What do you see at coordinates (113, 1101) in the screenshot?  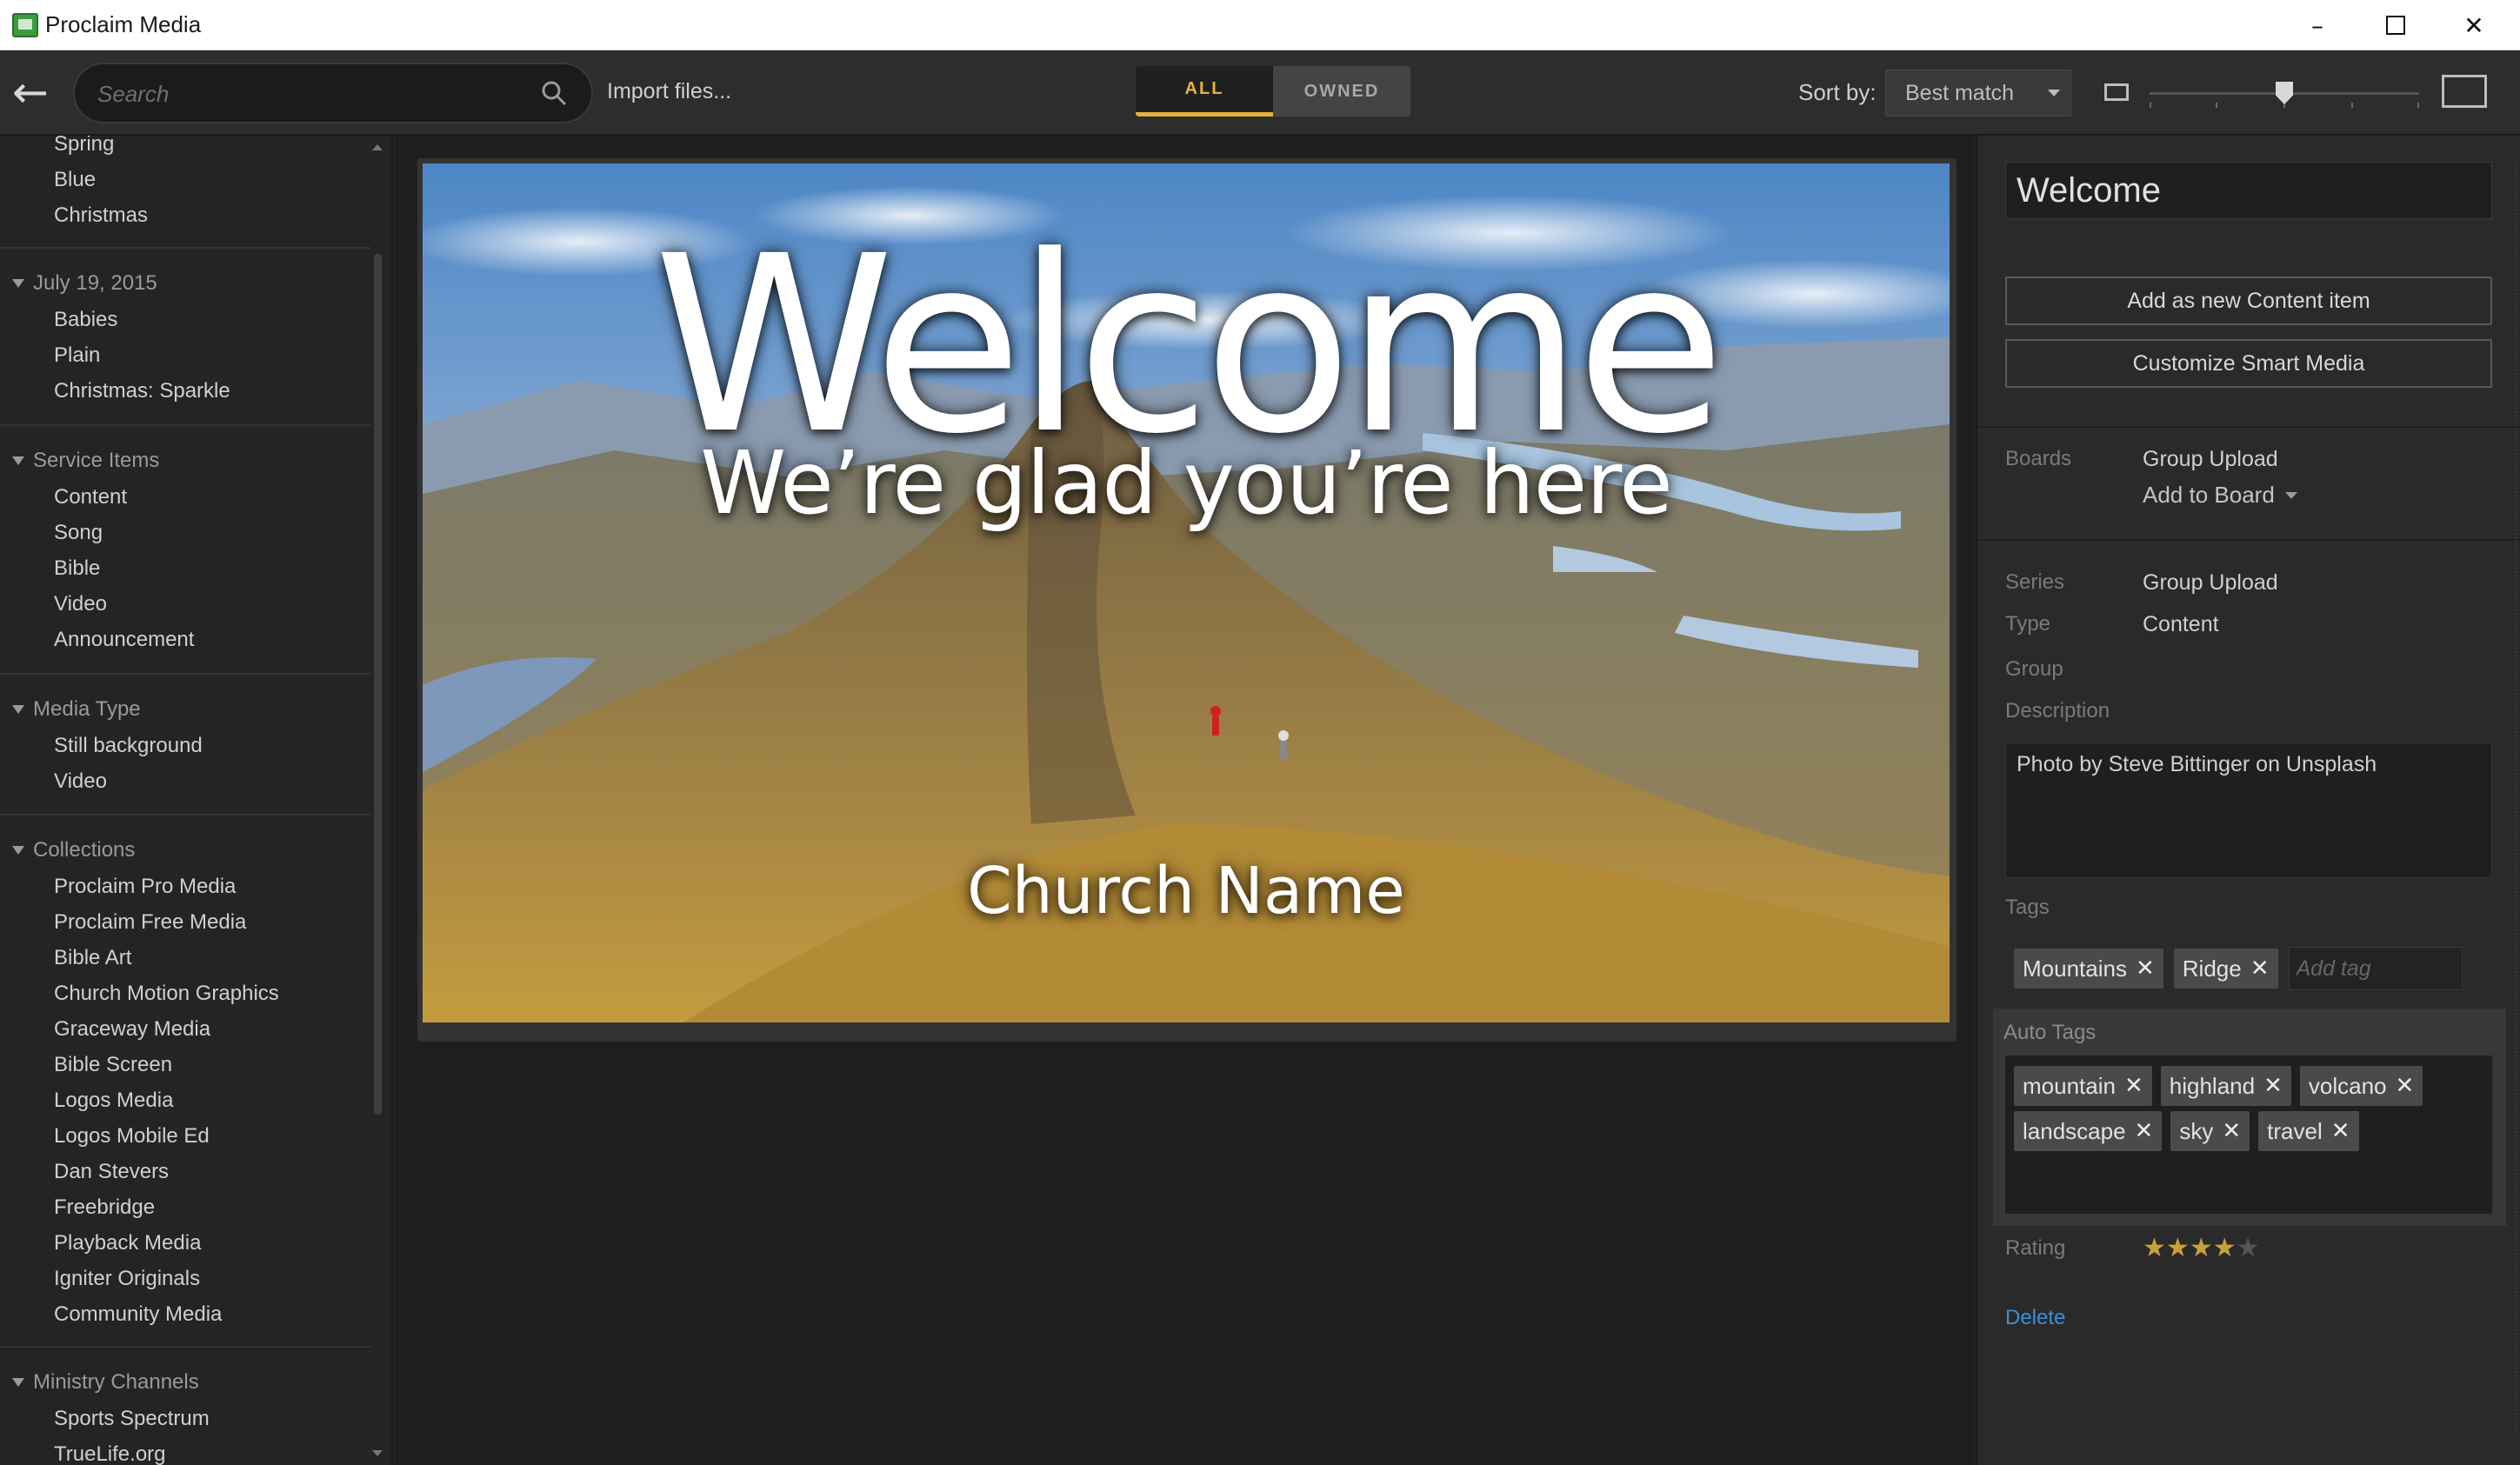 I see `sidebar-item-logos-media: Logos Media` at bounding box center [113, 1101].